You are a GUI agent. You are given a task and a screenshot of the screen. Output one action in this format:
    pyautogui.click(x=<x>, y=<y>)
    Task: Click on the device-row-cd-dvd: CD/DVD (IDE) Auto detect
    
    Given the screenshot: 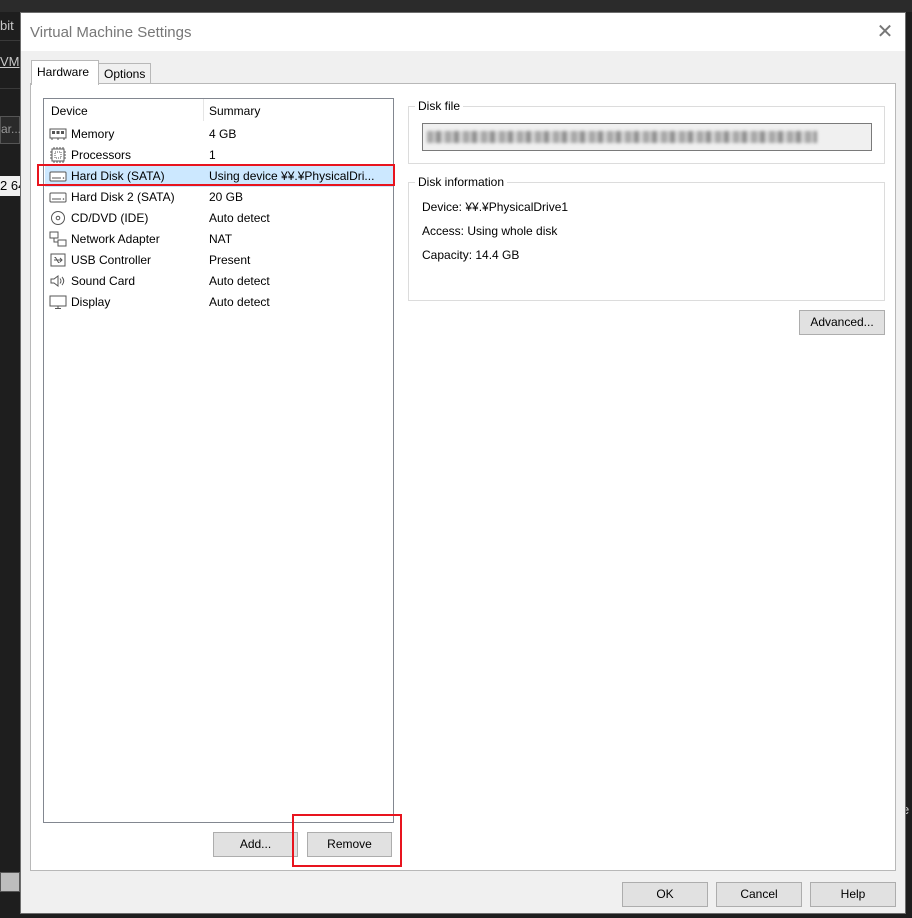 What is the action you would take?
    pyautogui.click(x=219, y=218)
    